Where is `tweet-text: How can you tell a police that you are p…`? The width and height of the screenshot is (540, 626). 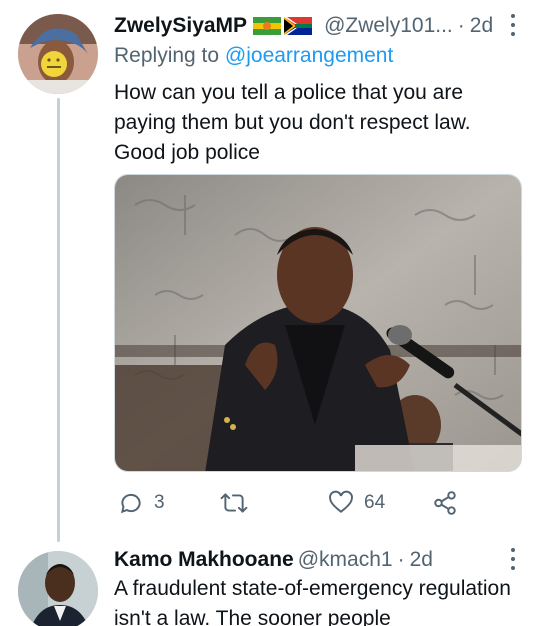 tweet-text: How can you tell a police that you are p… is located at coordinates (292, 122).